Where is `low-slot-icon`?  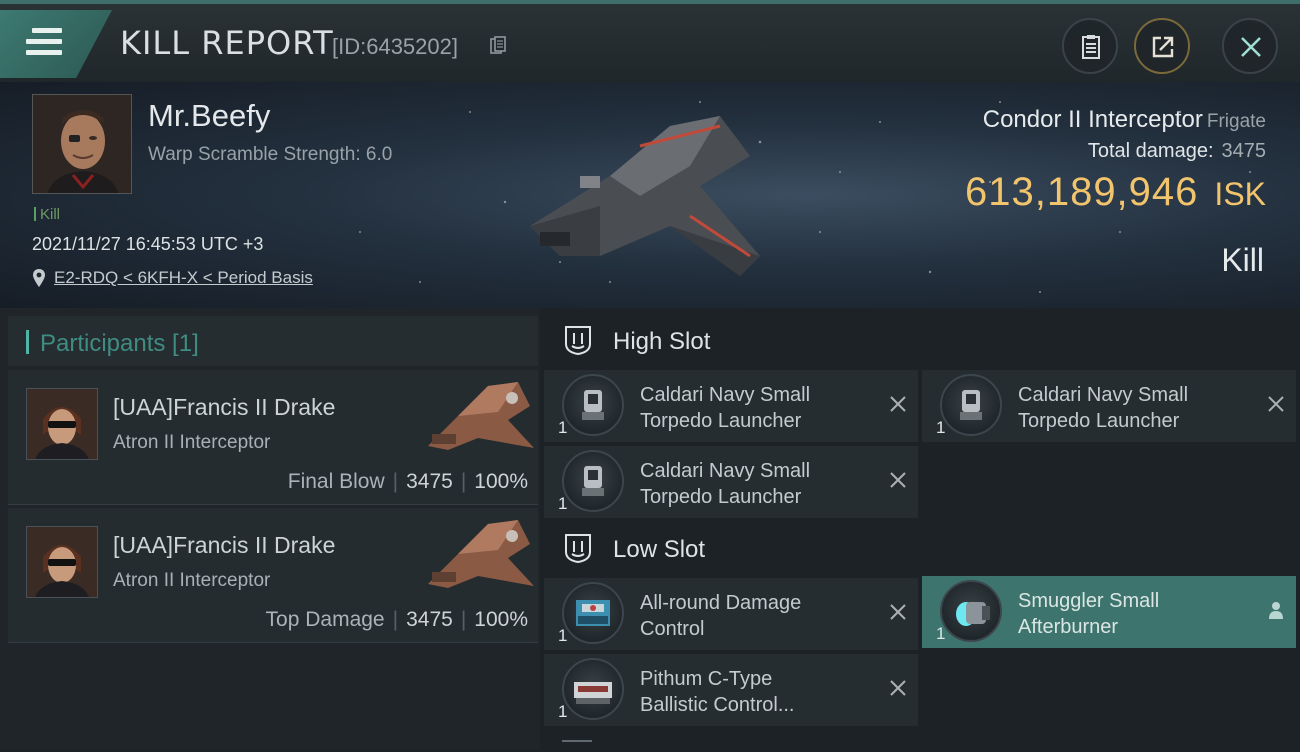 low-slot-icon is located at coordinates (578, 549).